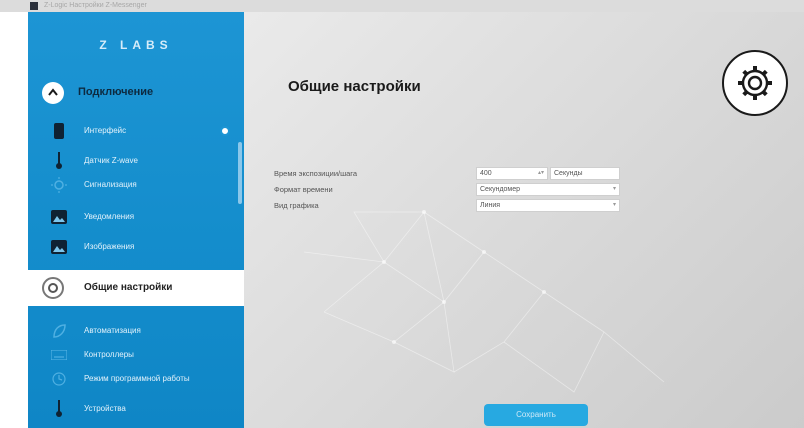 The image size is (804, 428). What do you see at coordinates (585, 173) in the screenshot?
I see `exposure-unit-select: Секунды` at bounding box center [585, 173].